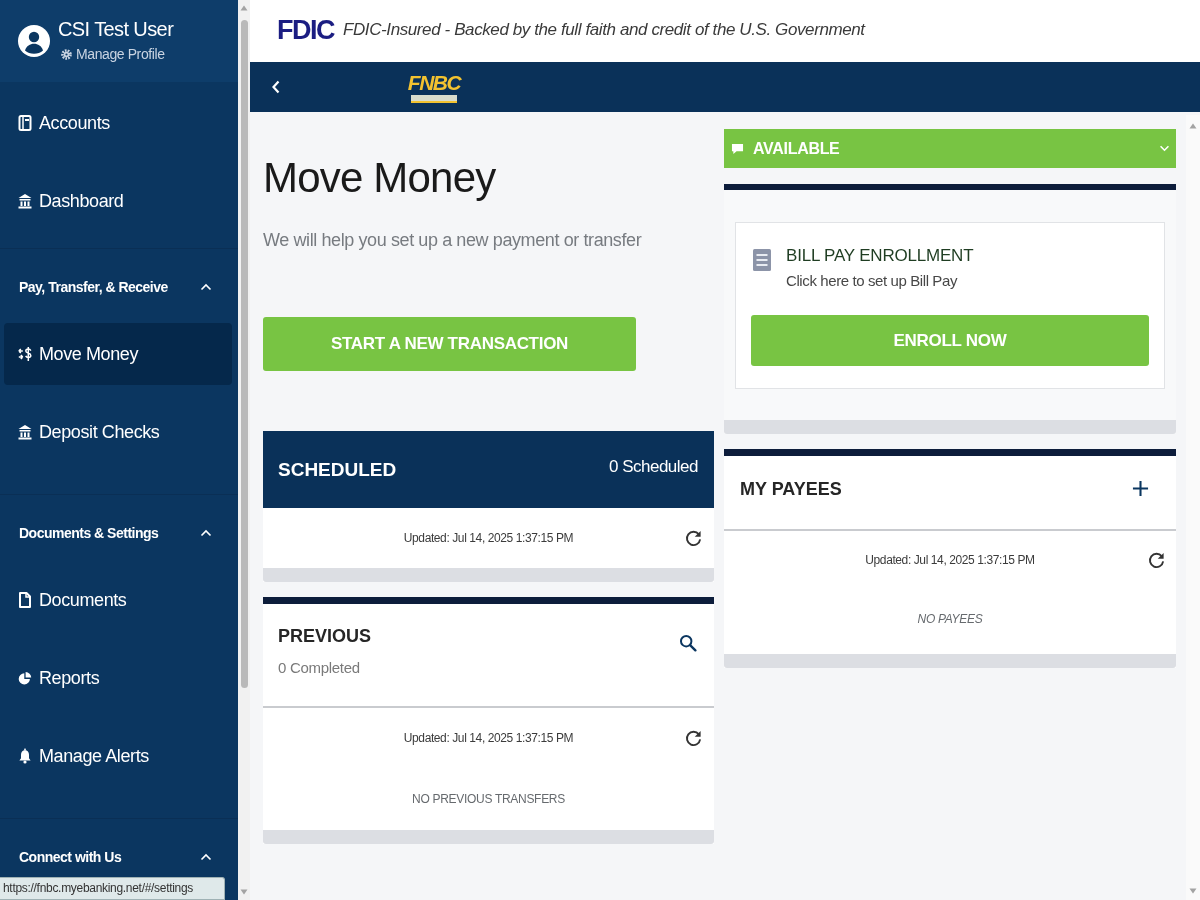 Image resolution: width=1200 pixels, height=900 pixels. Describe the element at coordinates (116, 29) in the screenshot. I see `user-name: CSI Test User` at that location.